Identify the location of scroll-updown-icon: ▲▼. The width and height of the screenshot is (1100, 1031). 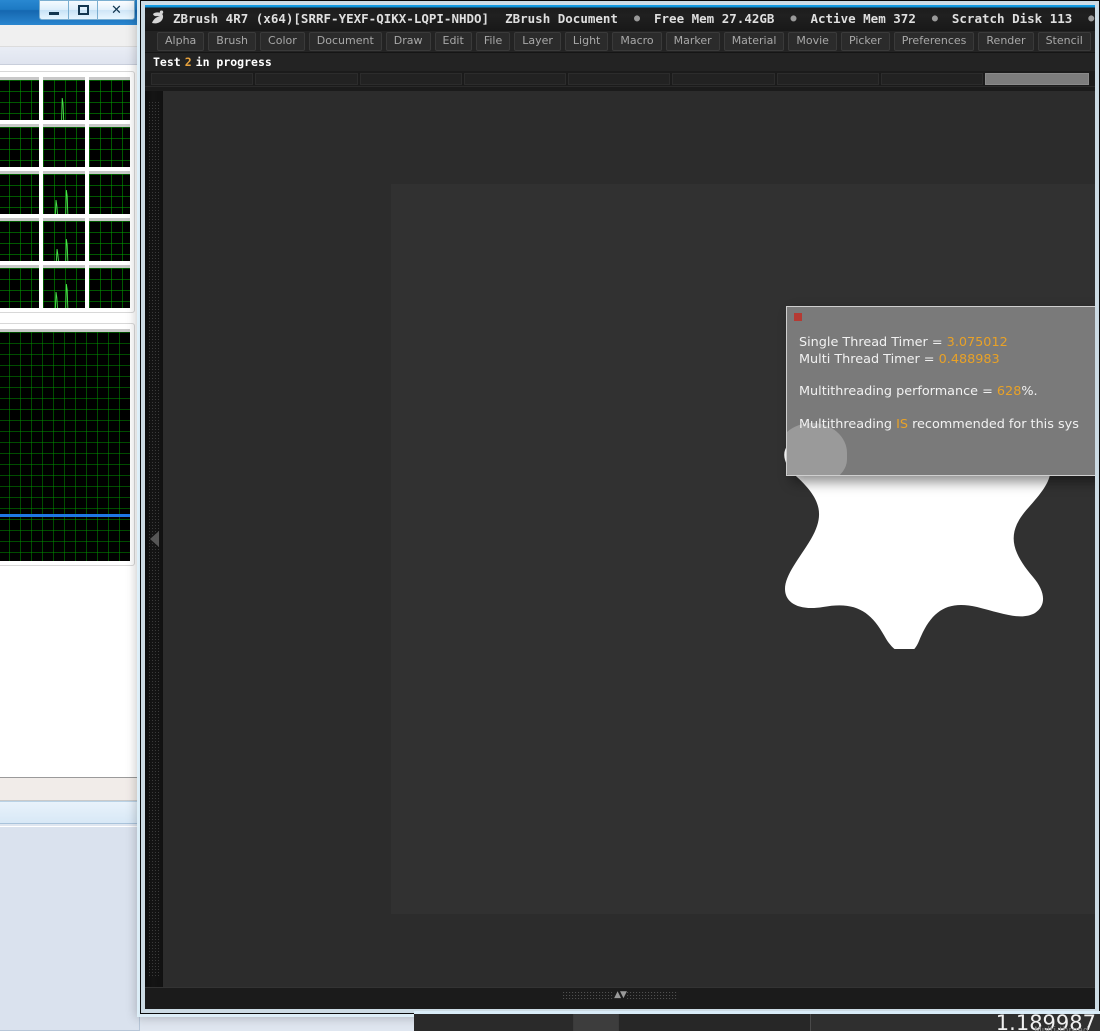
(620, 995).